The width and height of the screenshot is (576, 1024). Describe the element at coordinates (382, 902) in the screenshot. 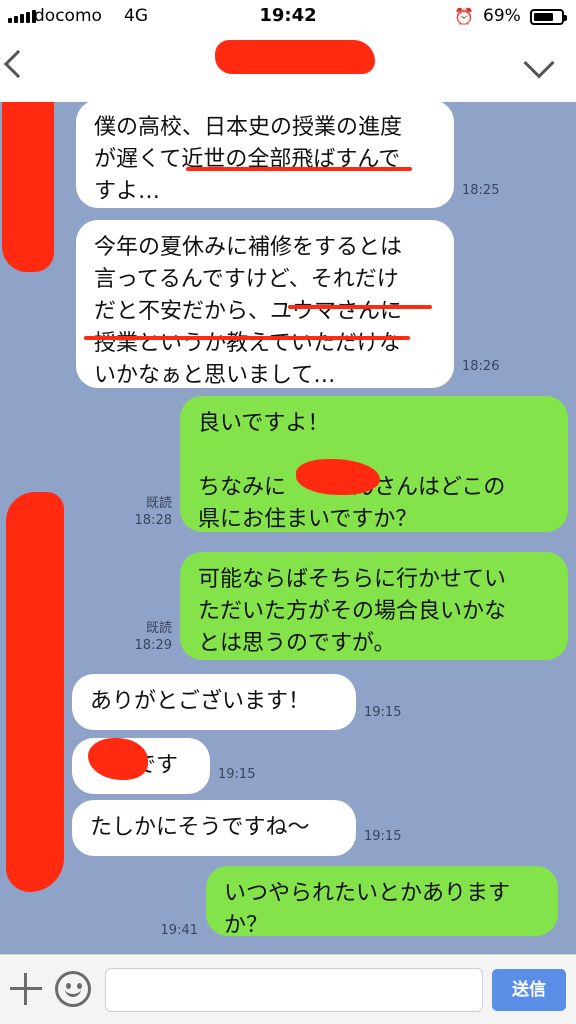

I see `message-bubble-outgoing: いつやられたいとかありますか？` at that location.